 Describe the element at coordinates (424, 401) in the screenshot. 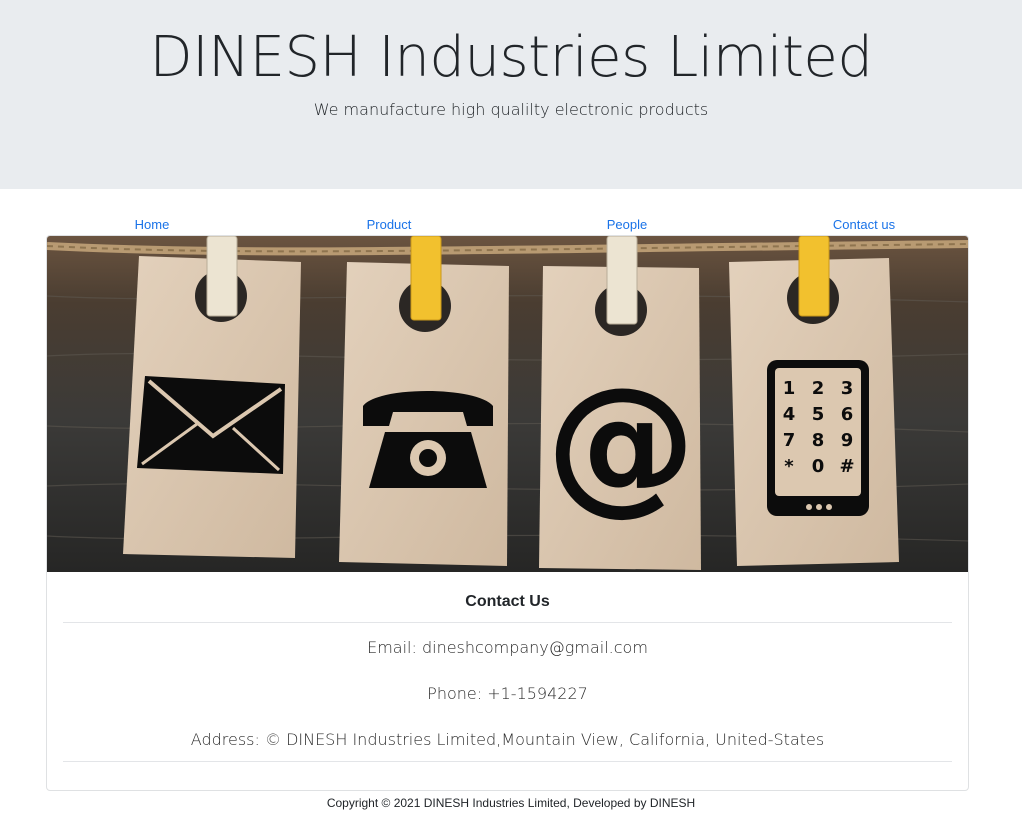

I see `phone-tag` at that location.